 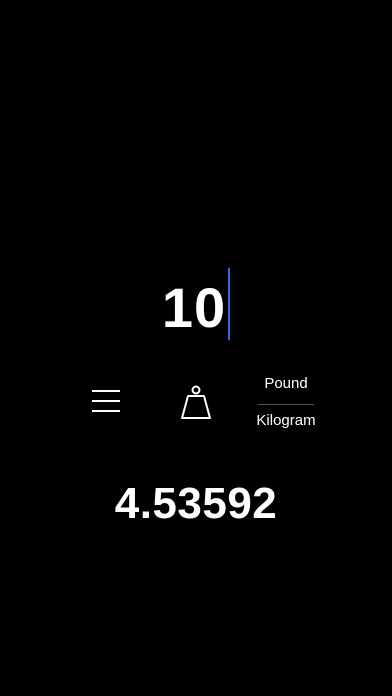 I want to click on result-value: 4.53592, so click(x=196, y=503).